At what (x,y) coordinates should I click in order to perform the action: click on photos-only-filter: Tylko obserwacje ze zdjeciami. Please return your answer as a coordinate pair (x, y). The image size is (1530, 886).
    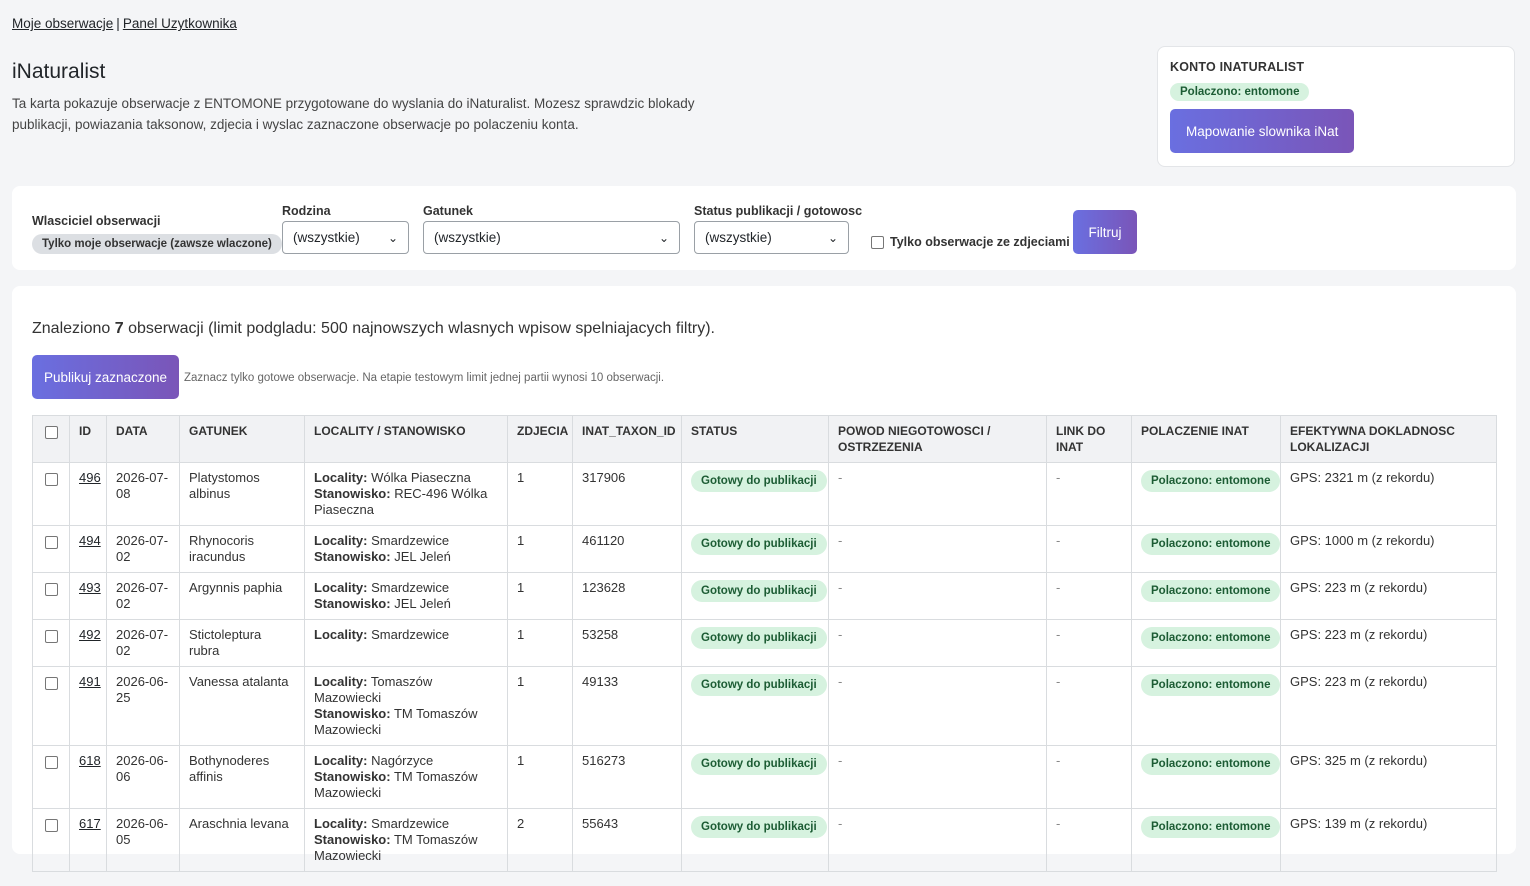
    Looking at the image, I should click on (970, 242).